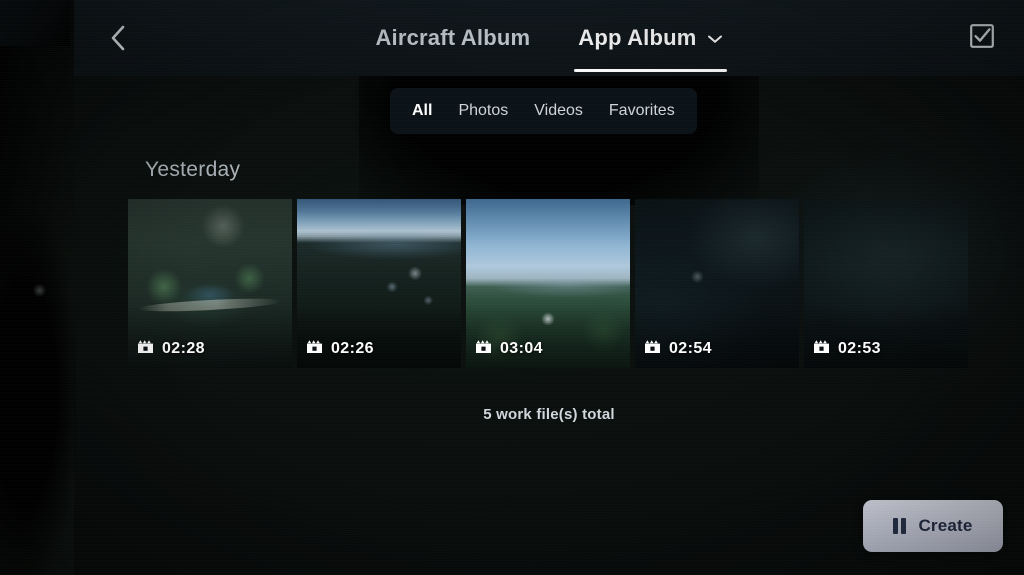 The width and height of the screenshot is (1024, 575). What do you see at coordinates (549, 414) in the screenshot?
I see `file-count-label: 5 work file(s) total` at bounding box center [549, 414].